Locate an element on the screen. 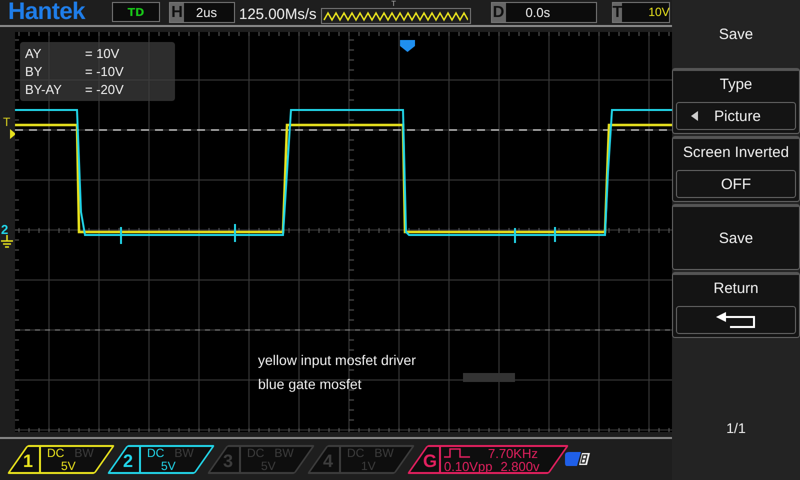 This screenshot has width=800, height=480. option-value: Picture is located at coordinates (736, 116).